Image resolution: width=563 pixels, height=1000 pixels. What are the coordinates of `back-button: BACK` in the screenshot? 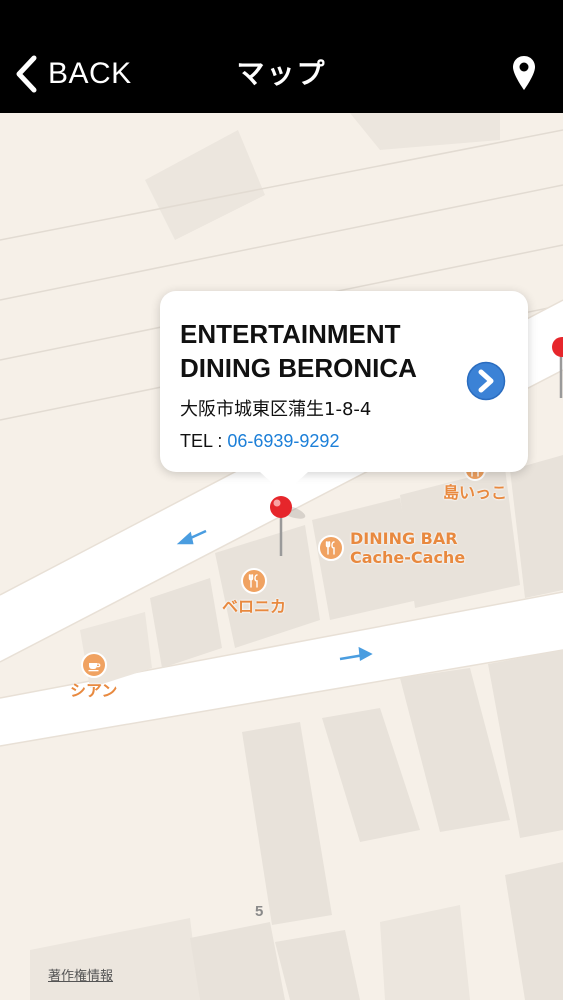 It's located at (73, 74).